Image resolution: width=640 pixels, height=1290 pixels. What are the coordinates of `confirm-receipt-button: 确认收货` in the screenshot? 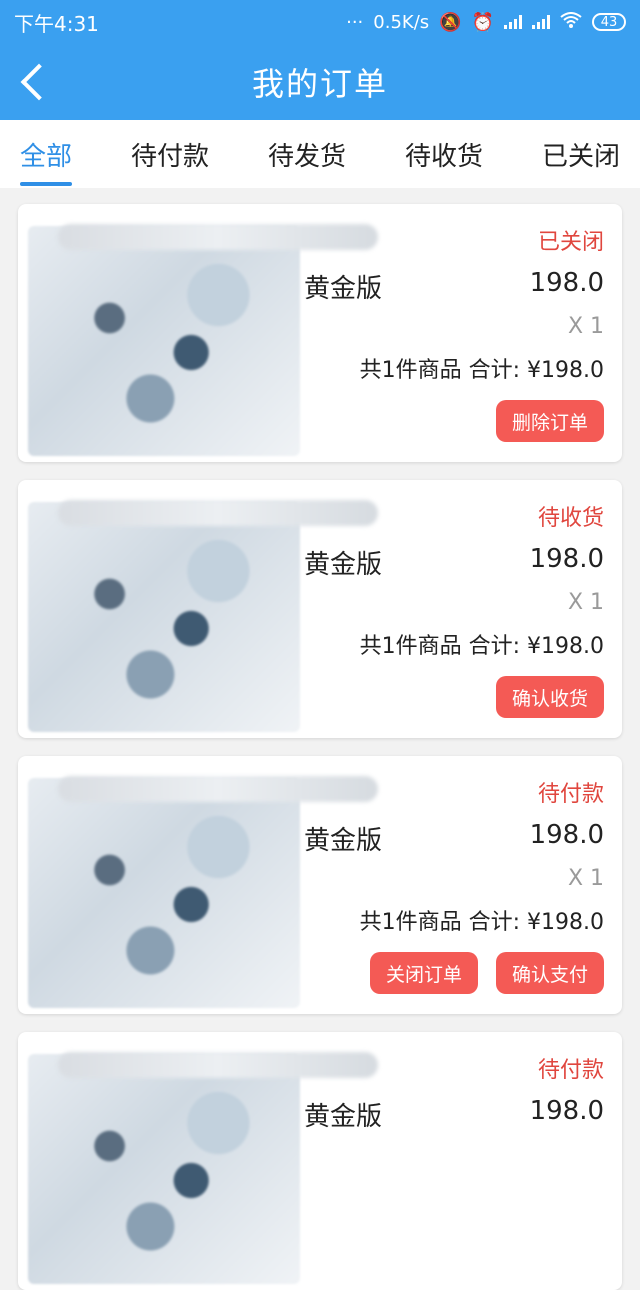 It's located at (549, 697).